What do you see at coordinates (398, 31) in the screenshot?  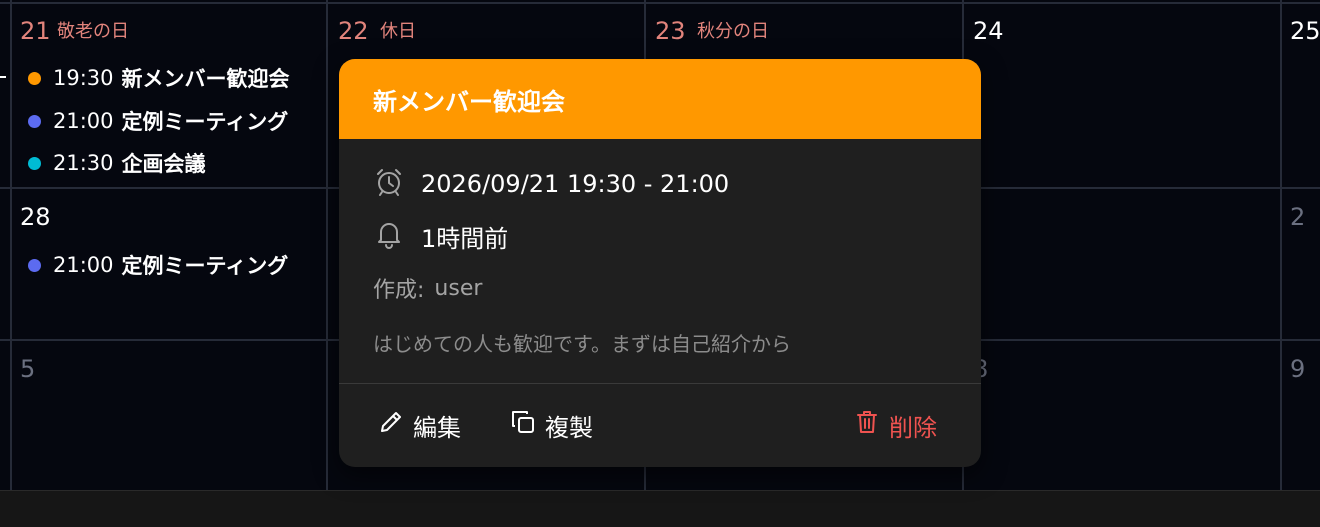 I see `holiday-name: 休日` at bounding box center [398, 31].